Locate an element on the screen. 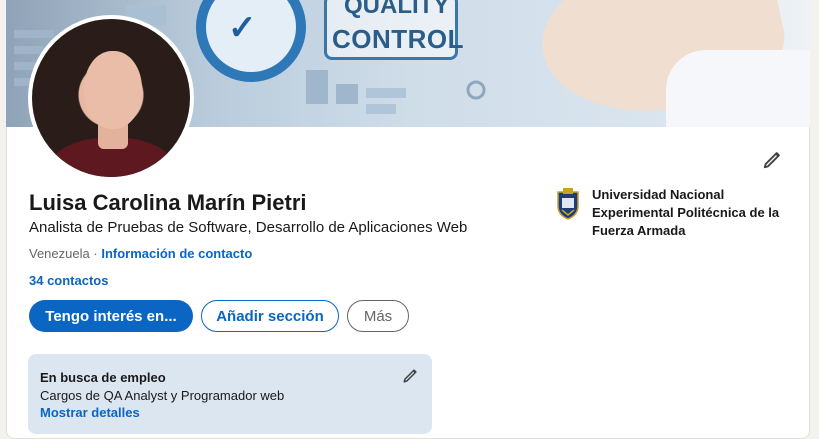 This screenshot has width=819, height=439. add-section-button: Añadir sección is located at coordinates (270, 316).